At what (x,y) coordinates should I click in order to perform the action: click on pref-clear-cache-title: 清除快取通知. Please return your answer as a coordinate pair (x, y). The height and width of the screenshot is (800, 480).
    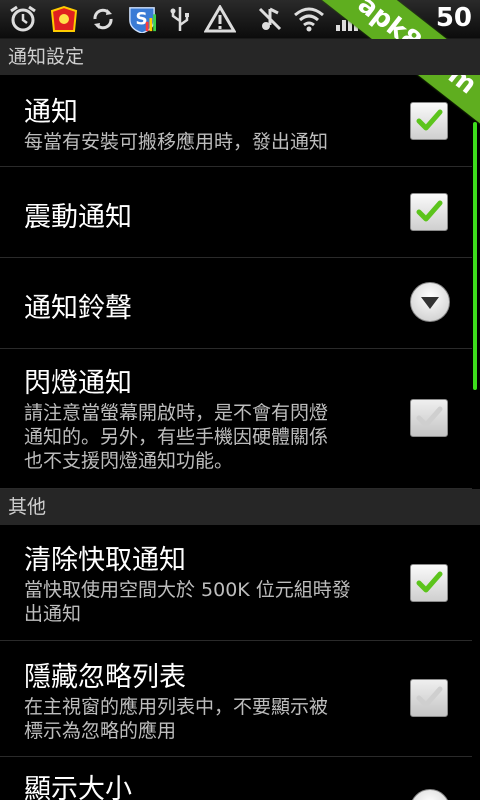
    Looking at the image, I should click on (105, 560).